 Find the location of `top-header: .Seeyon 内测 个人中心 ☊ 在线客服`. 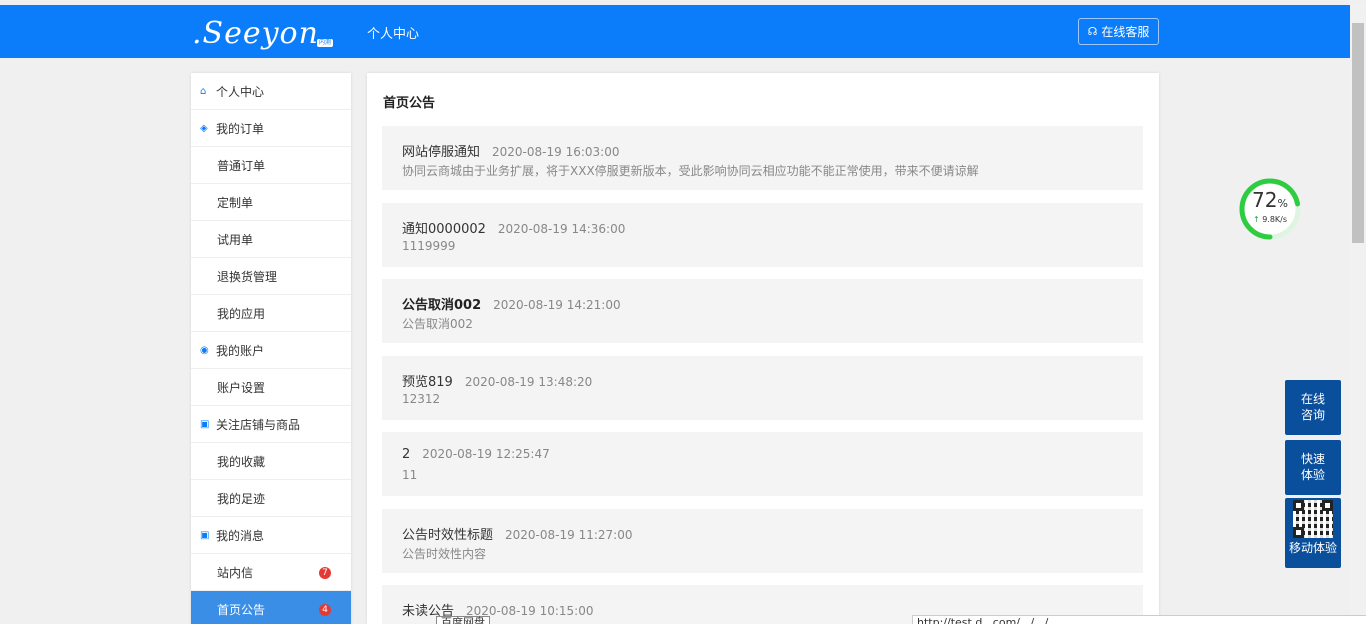

top-header: .Seeyon 内测 个人中心 ☊ 在线客服 is located at coordinates (675, 31).